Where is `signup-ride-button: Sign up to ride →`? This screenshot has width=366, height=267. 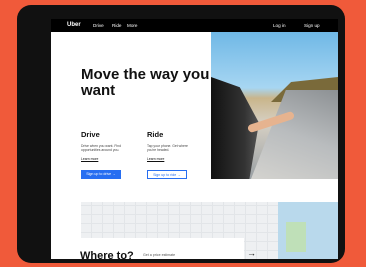
signup-ride-button: Sign up to ride → is located at coordinates (167, 174).